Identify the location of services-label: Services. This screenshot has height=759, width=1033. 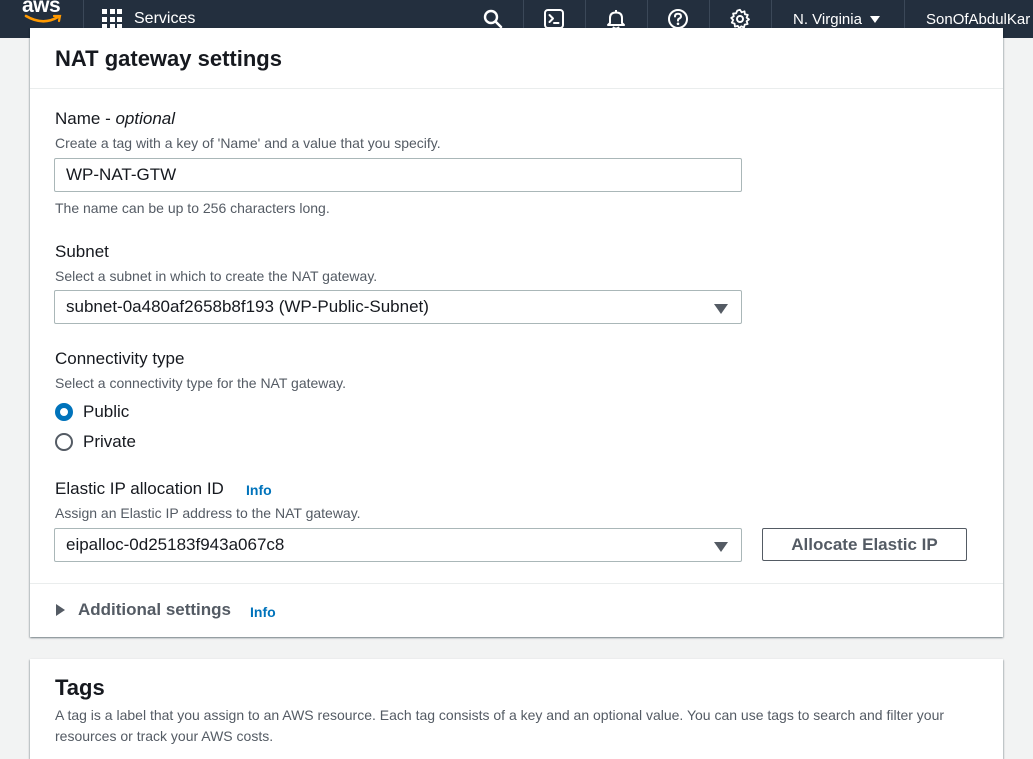
(165, 18).